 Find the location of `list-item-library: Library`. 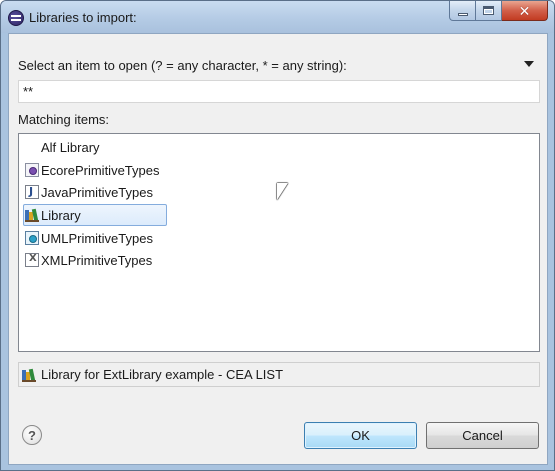

list-item-library: Library is located at coordinates (95, 215).